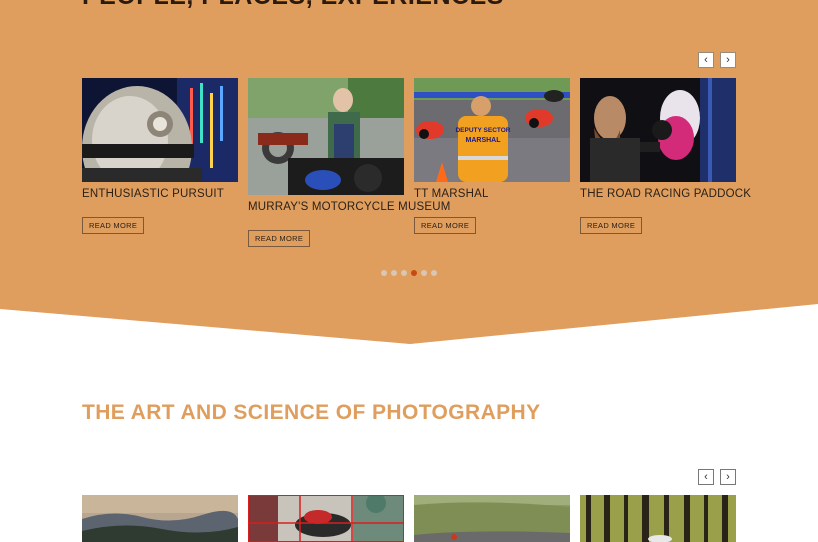  I want to click on card-title: THE ROAD RACING PADDOCK, so click(665, 194).